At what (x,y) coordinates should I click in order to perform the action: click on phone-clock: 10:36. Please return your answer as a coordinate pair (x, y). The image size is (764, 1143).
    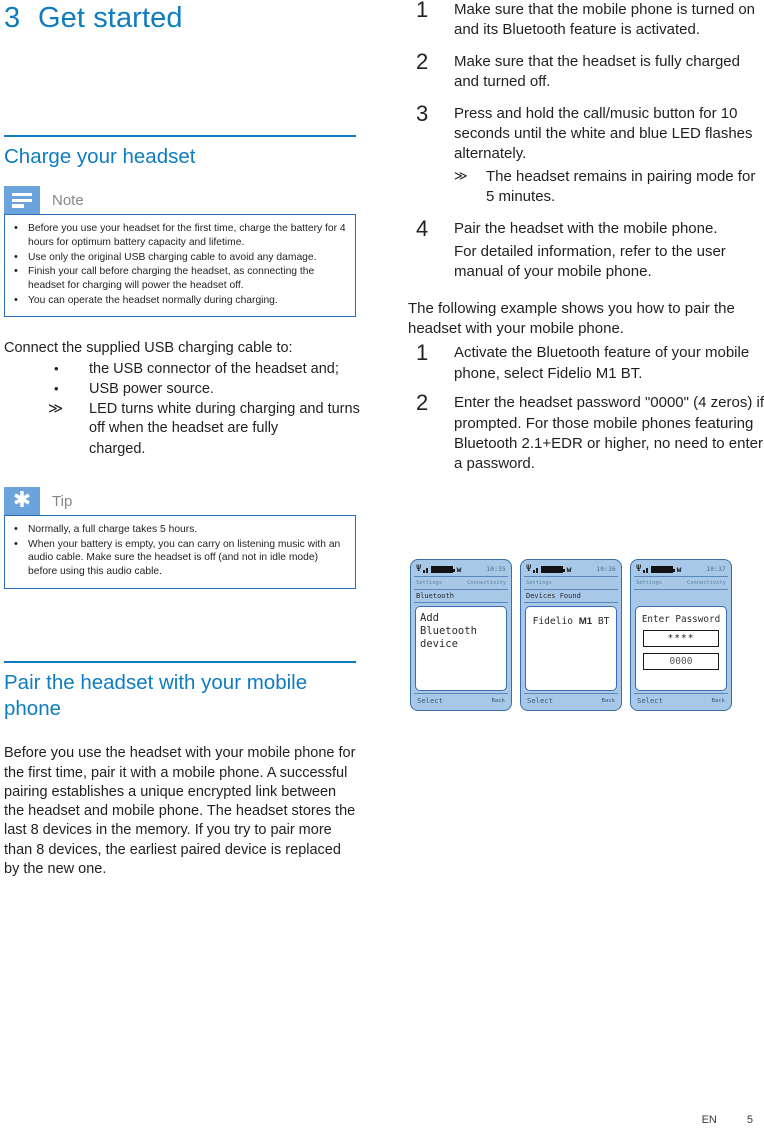
    Looking at the image, I should click on (606, 569).